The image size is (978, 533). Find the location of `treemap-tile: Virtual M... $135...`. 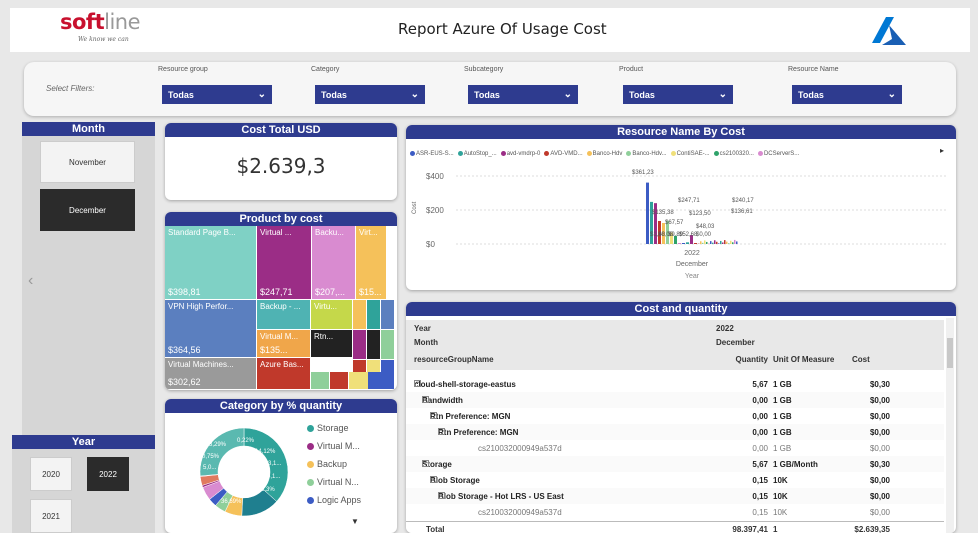

treemap-tile: Virtual M... $135... is located at coordinates (283, 343).